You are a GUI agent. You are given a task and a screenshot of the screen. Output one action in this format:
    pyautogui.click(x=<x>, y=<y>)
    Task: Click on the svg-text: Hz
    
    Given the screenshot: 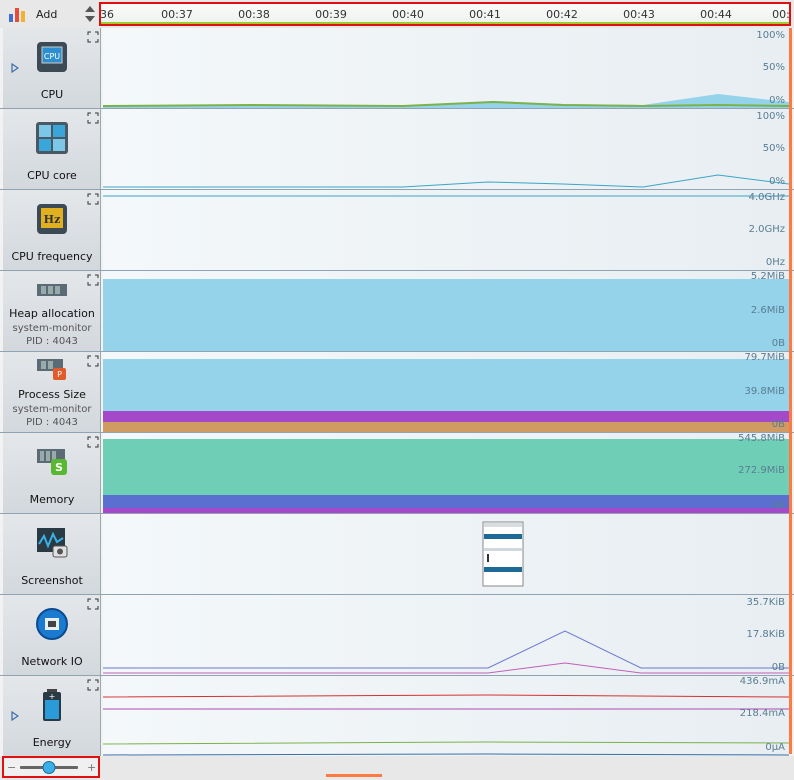 What is the action you would take?
    pyautogui.click(x=52, y=219)
    